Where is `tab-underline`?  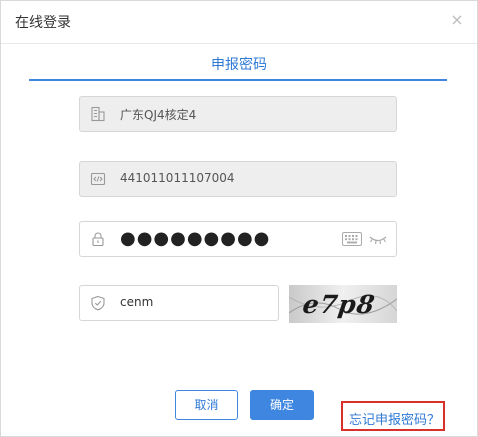
tab-underline is located at coordinates (238, 80).